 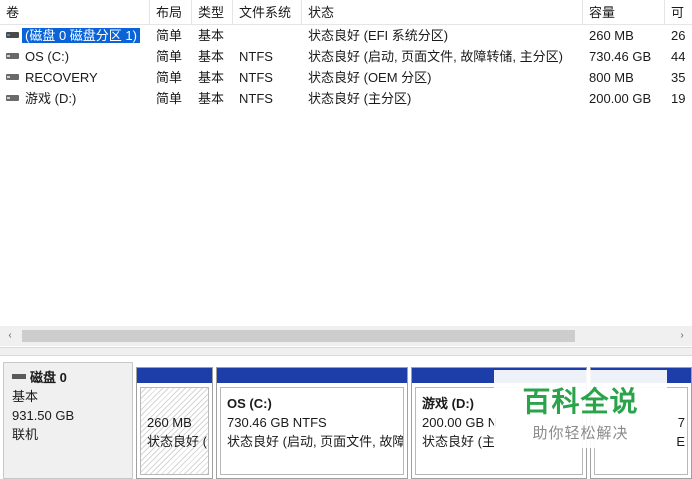 What do you see at coordinates (81, 35) in the screenshot?
I see `volume-name: (磁盘 0 磁盘分区 1)` at bounding box center [81, 35].